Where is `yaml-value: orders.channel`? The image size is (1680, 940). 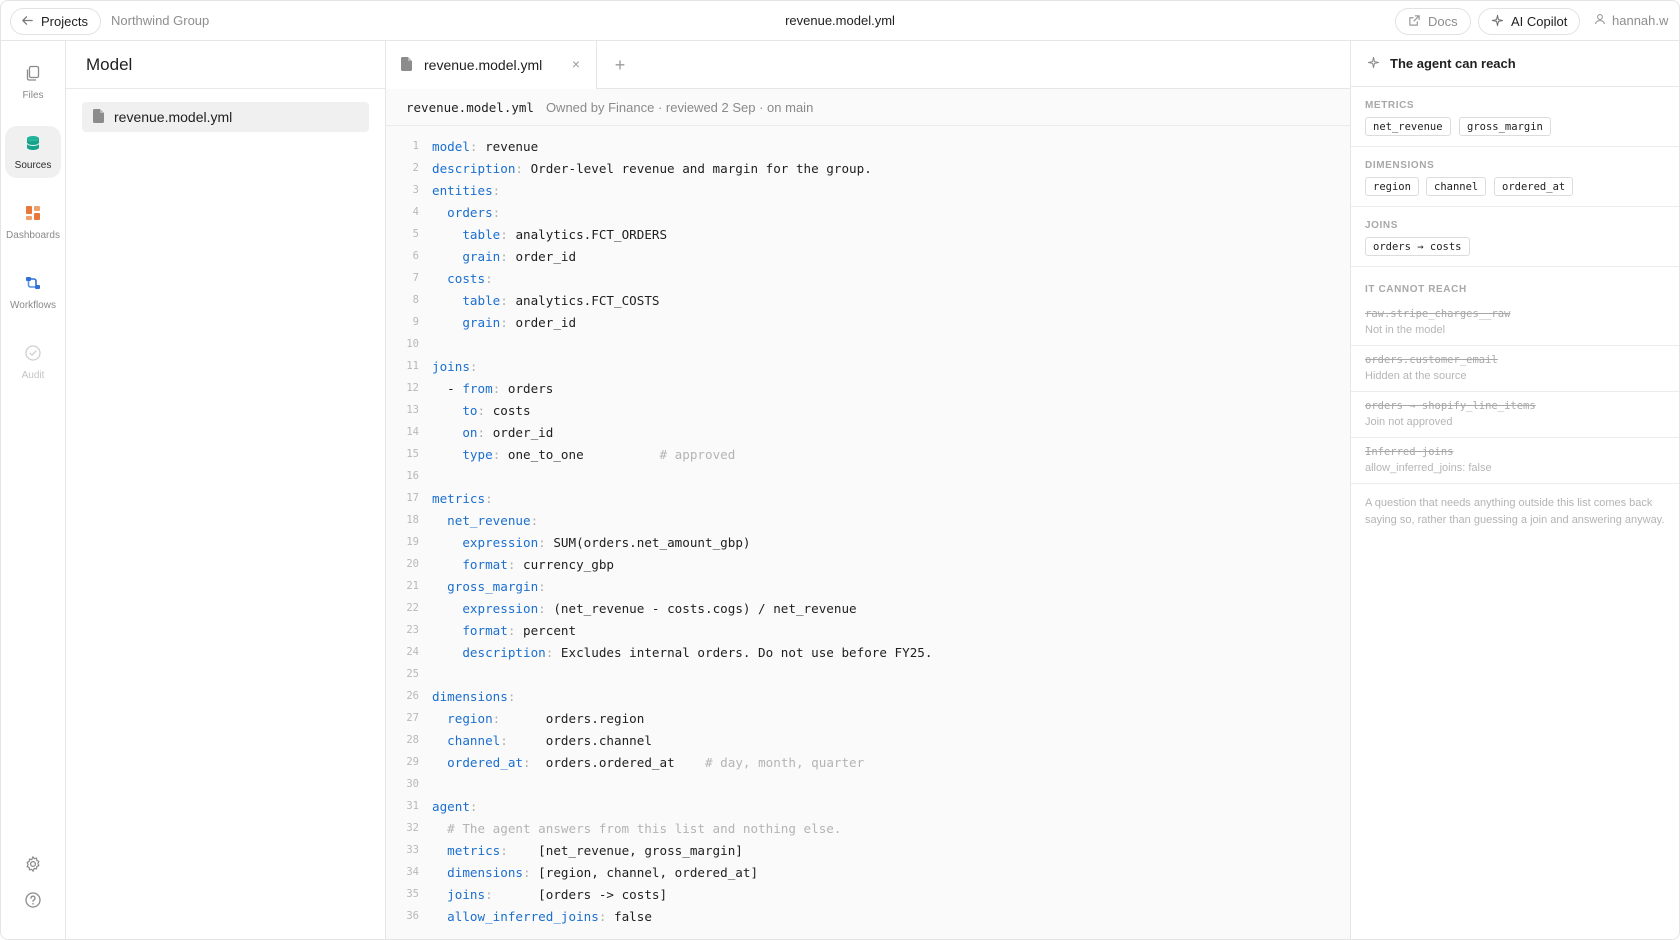 yaml-value: orders.channel is located at coordinates (598, 740).